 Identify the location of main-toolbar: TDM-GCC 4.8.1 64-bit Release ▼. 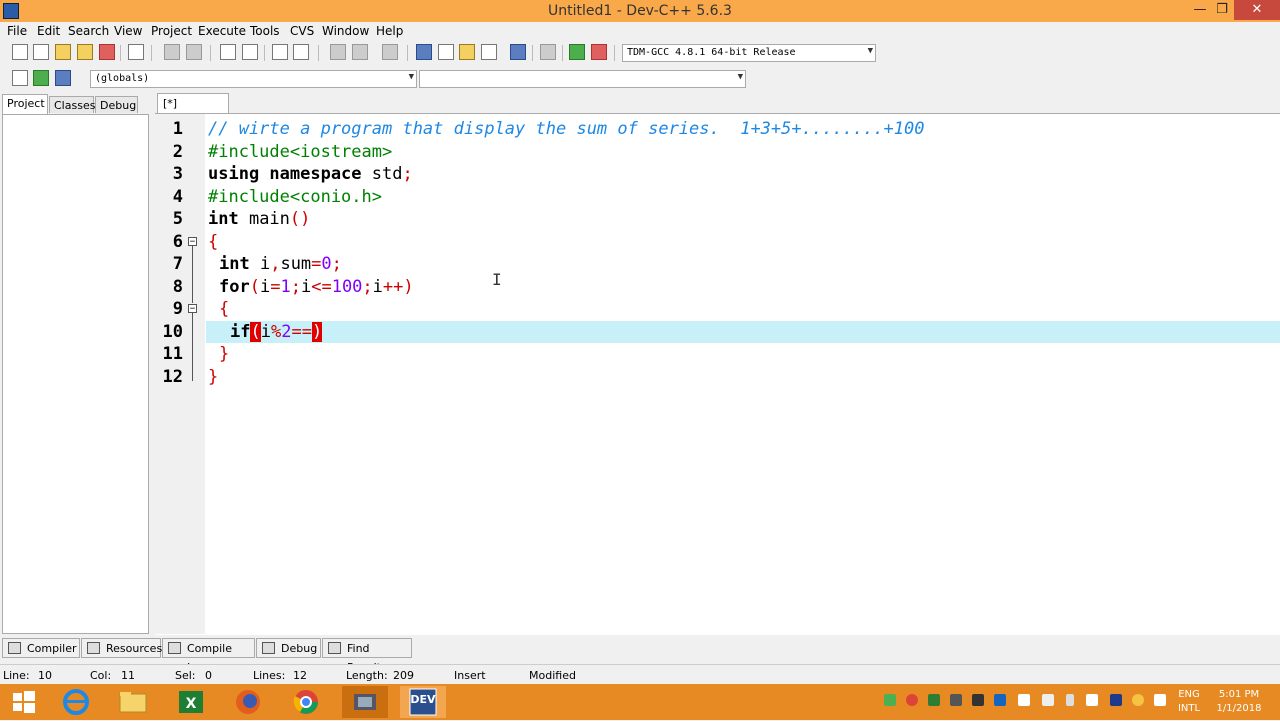
(440, 53).